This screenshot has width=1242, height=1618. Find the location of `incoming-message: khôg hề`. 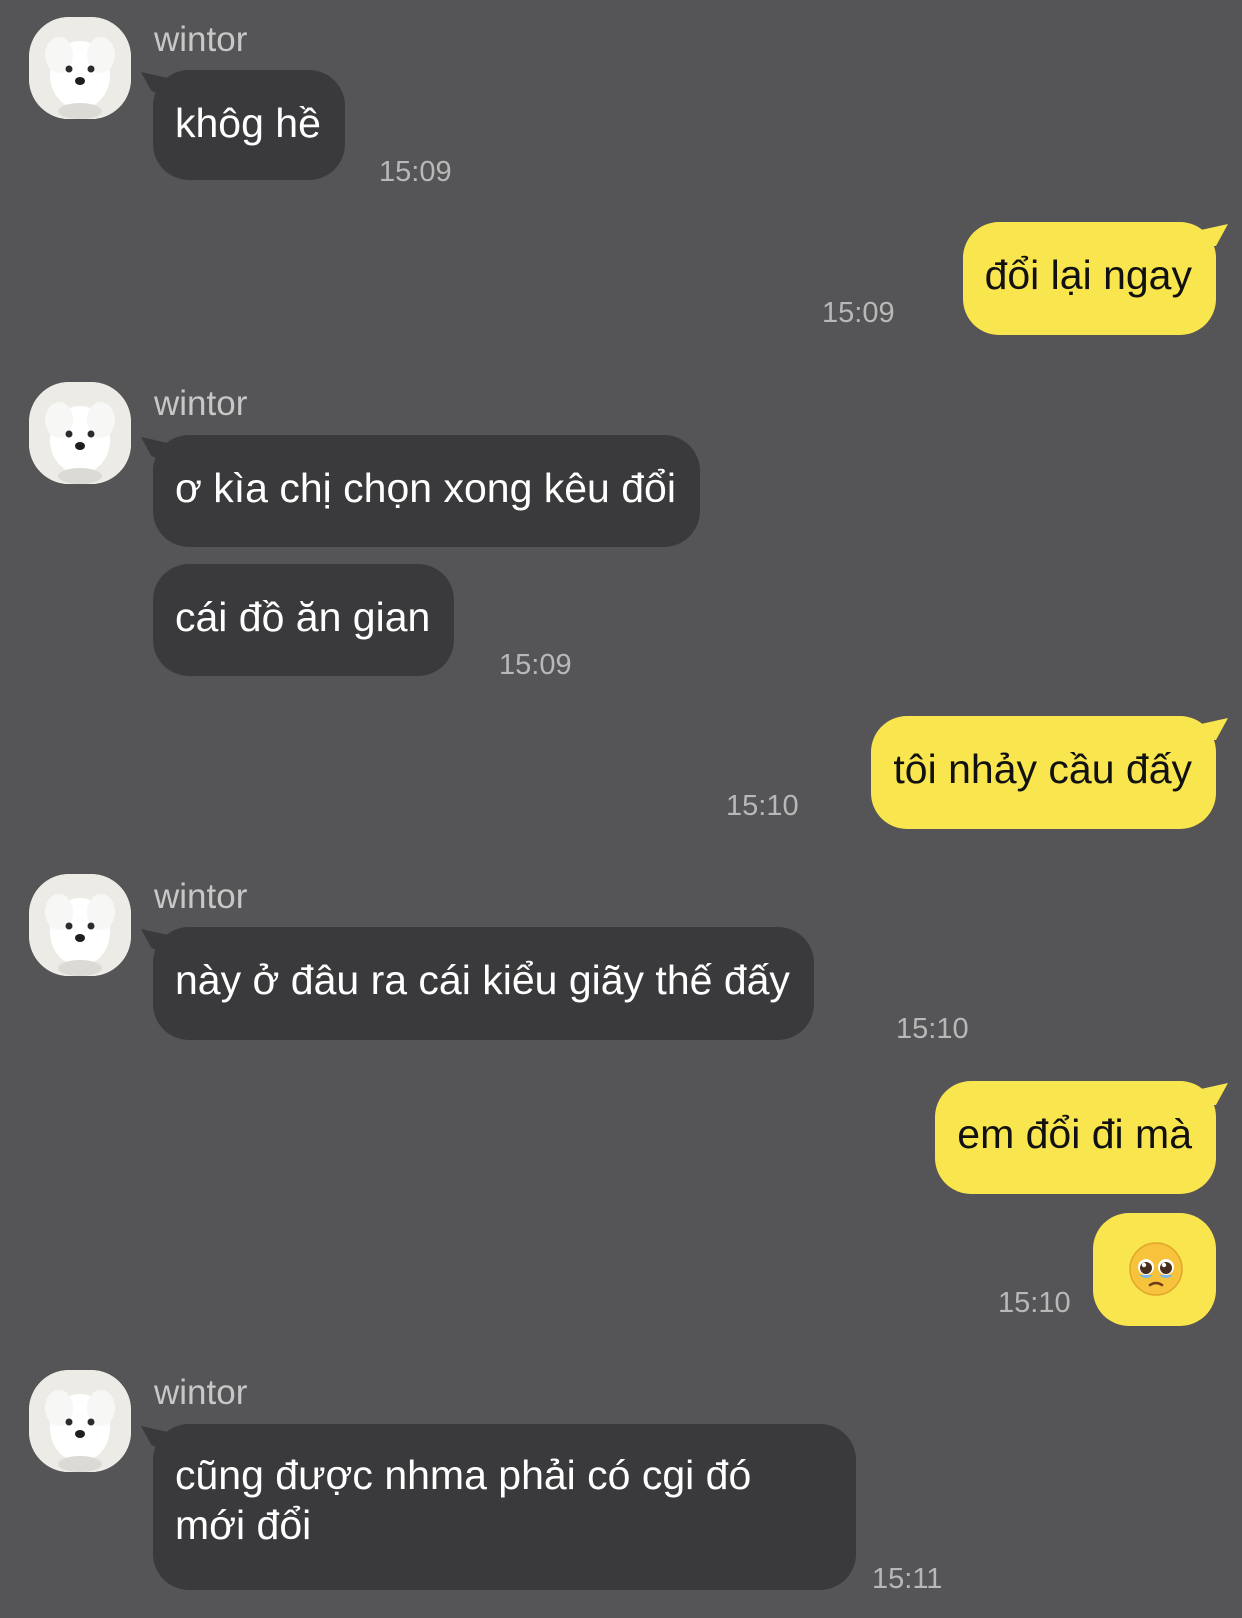

incoming-message: khôg hề is located at coordinates (243, 125).